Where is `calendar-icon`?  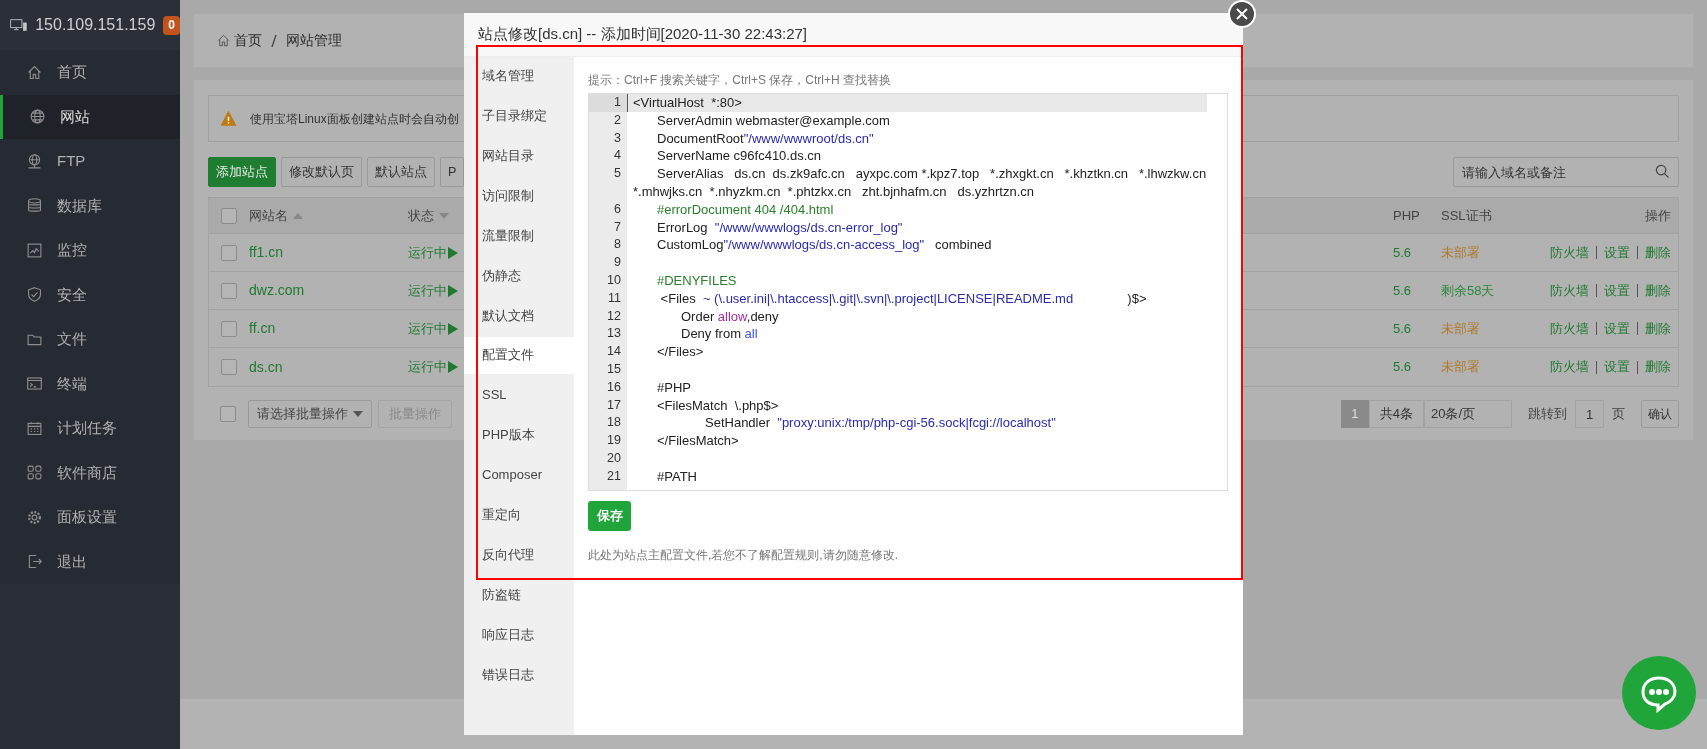 calendar-icon is located at coordinates (34, 428).